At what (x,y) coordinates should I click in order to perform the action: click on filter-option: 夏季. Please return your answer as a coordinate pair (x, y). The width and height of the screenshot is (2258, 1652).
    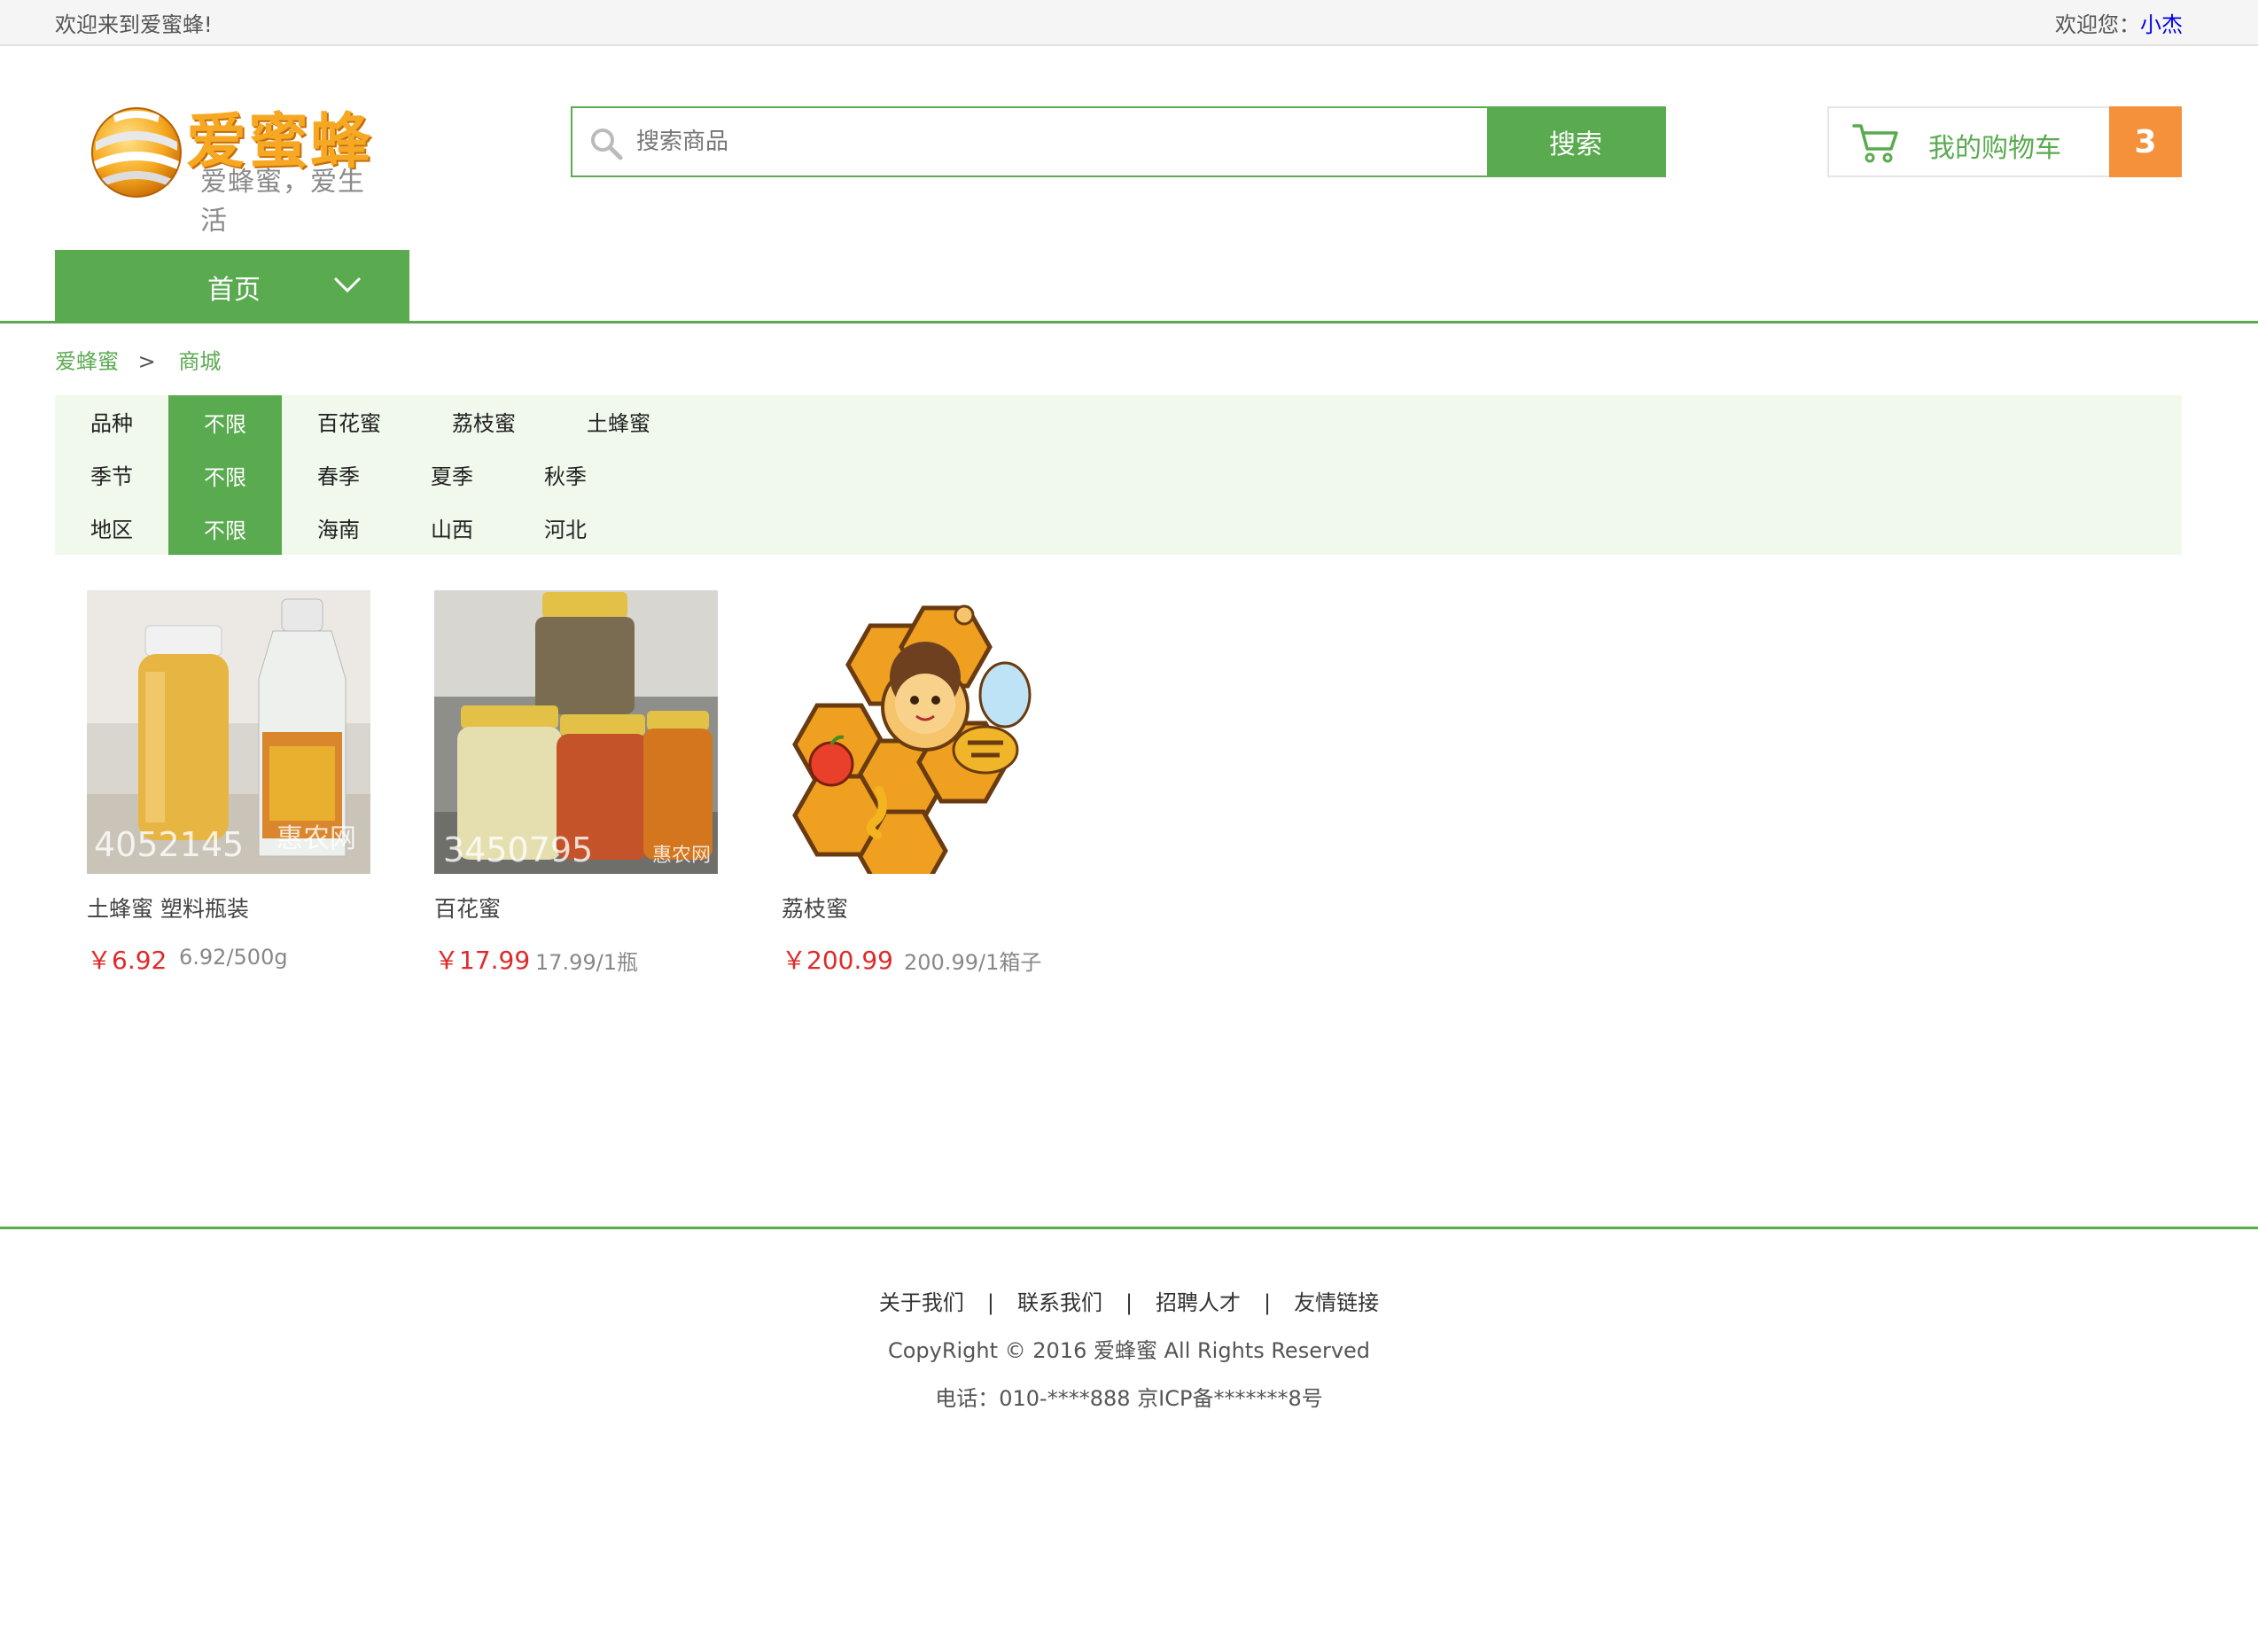
    Looking at the image, I should click on (452, 475).